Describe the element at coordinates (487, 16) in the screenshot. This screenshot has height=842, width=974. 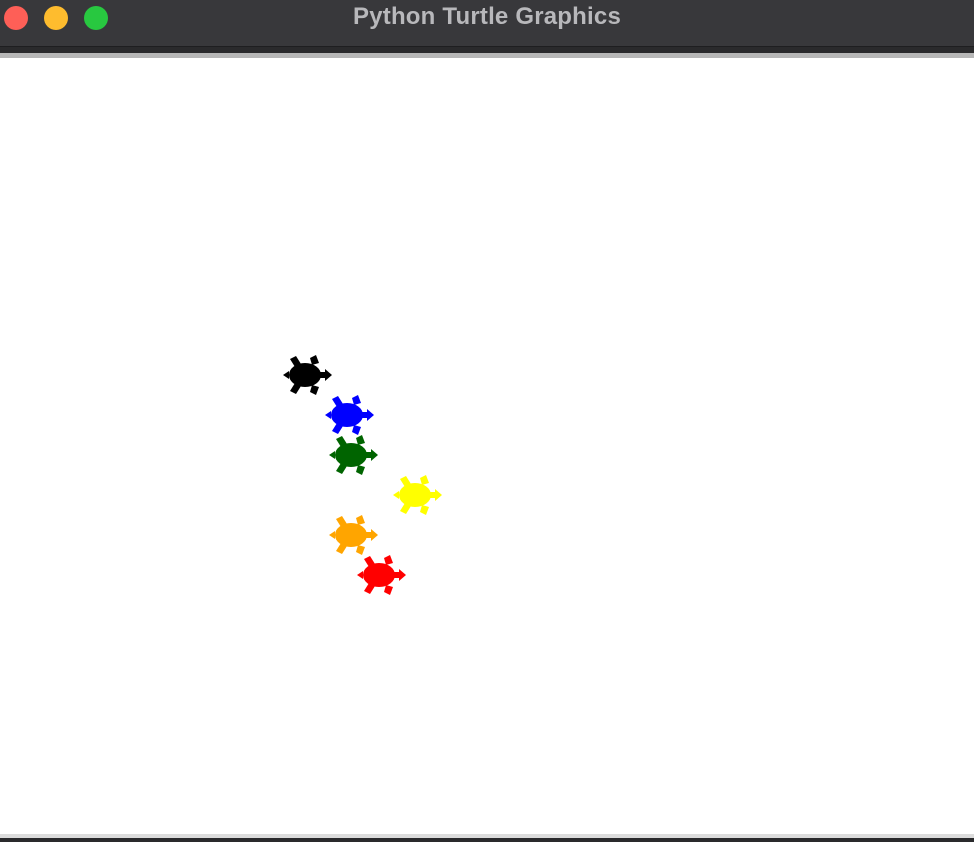
I see `window-title: Python Turtle Graphics` at that location.